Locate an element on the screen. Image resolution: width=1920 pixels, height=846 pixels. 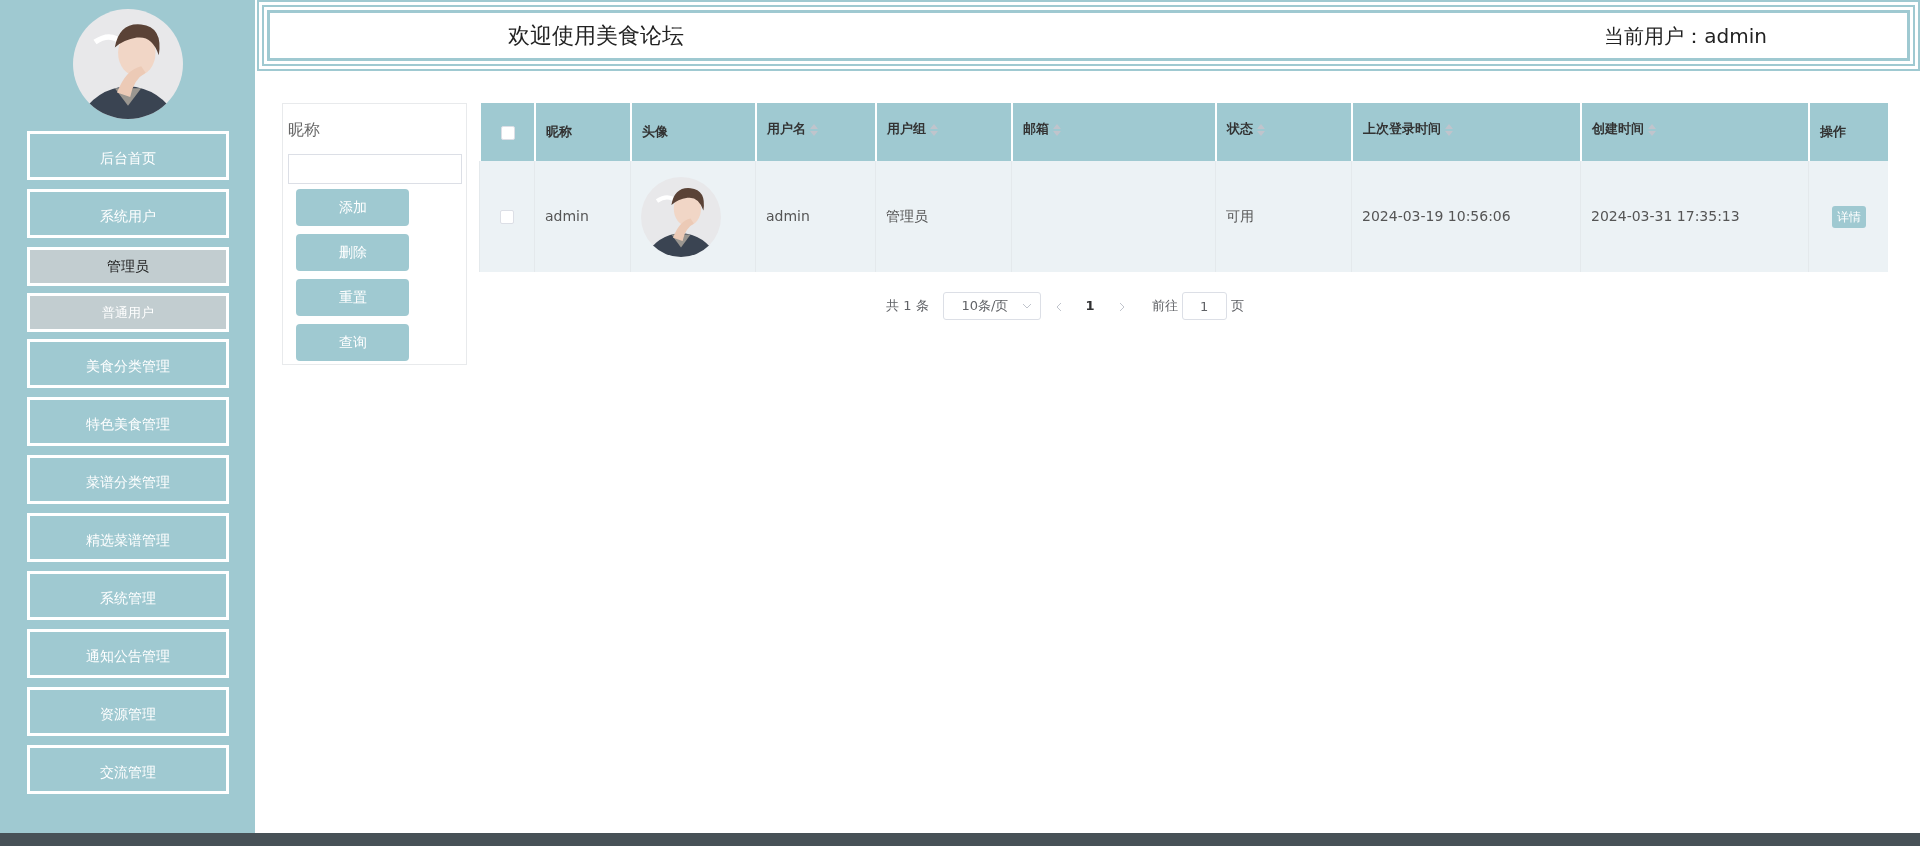
nav-item: 通知公告管理 is located at coordinates (127, 653).